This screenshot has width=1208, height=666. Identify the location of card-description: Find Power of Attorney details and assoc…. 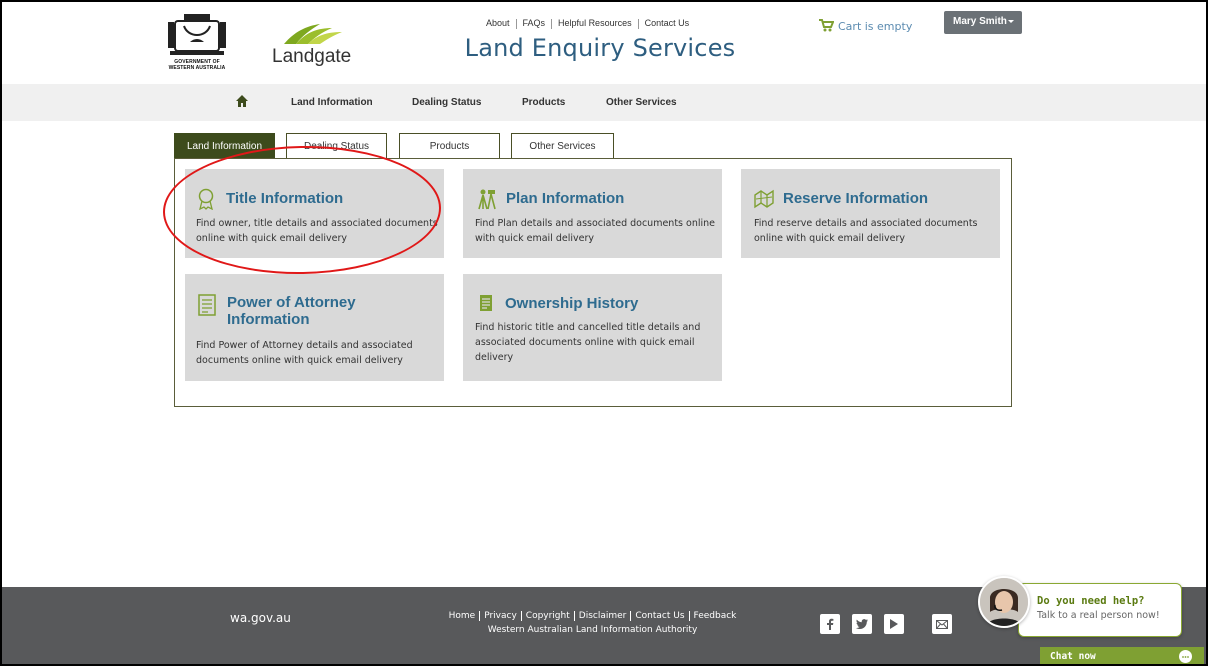
(304, 353).